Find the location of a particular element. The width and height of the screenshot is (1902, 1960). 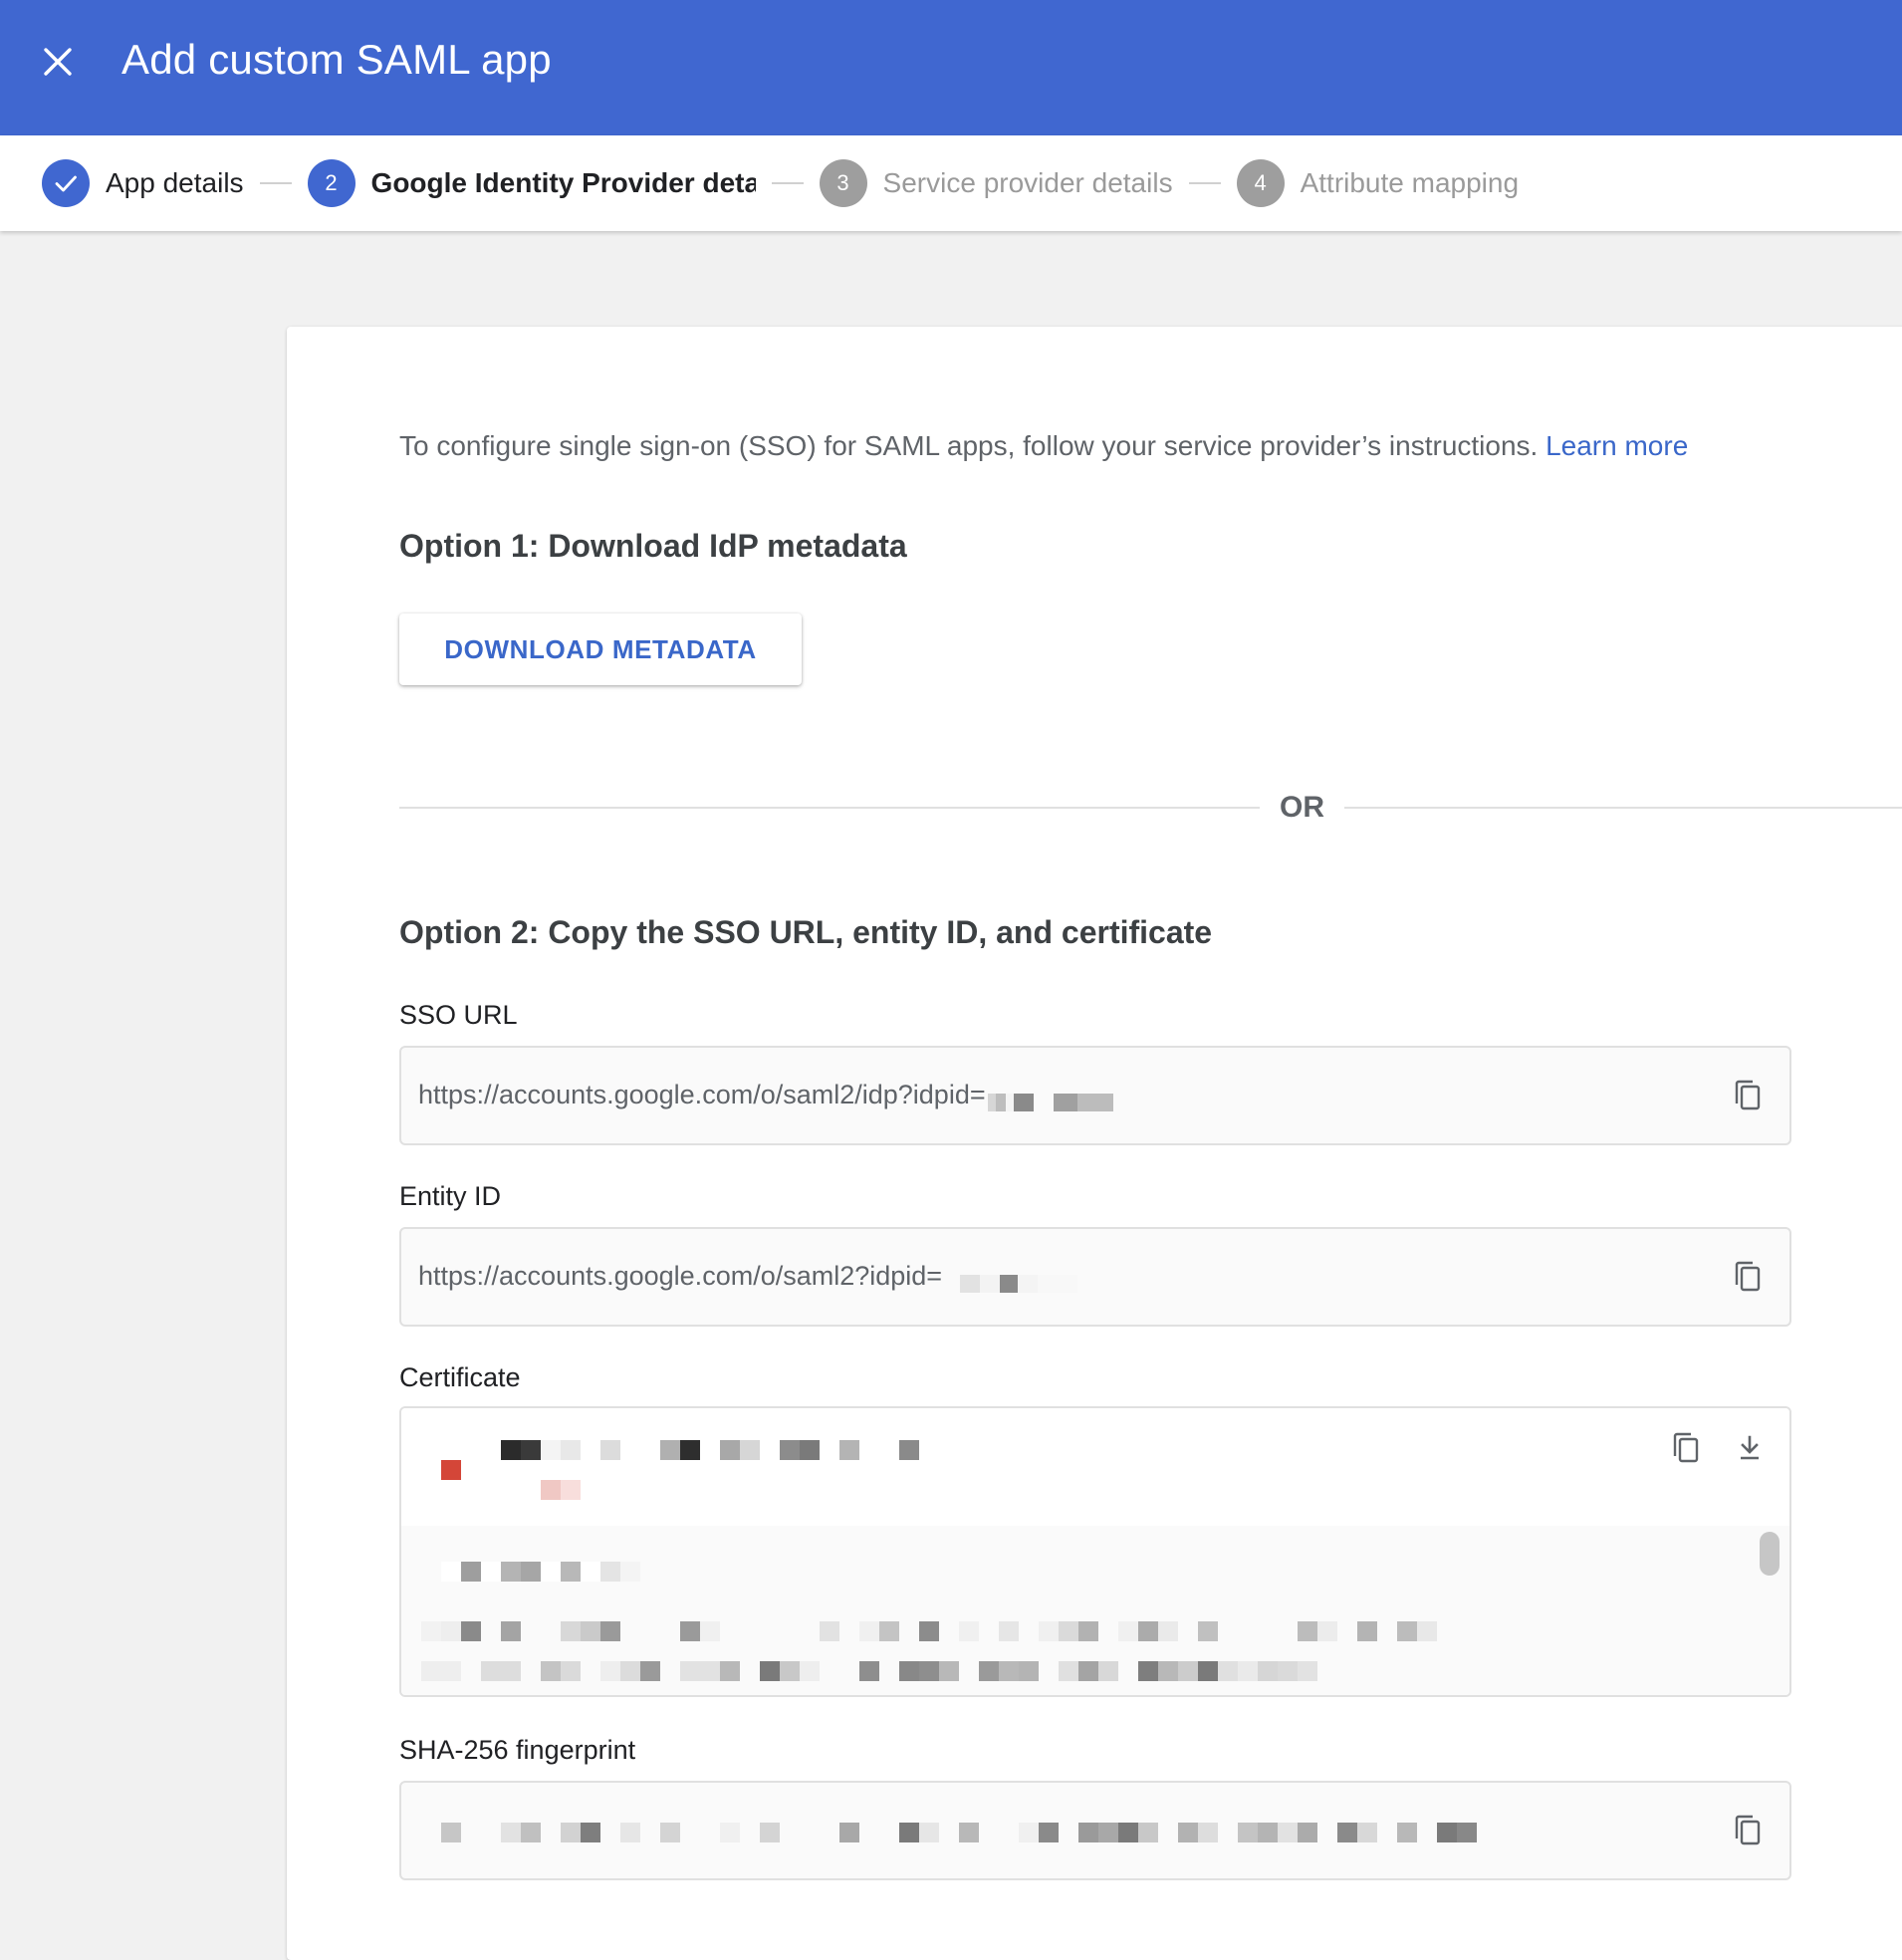

download-icon is located at coordinates (1750, 1448).